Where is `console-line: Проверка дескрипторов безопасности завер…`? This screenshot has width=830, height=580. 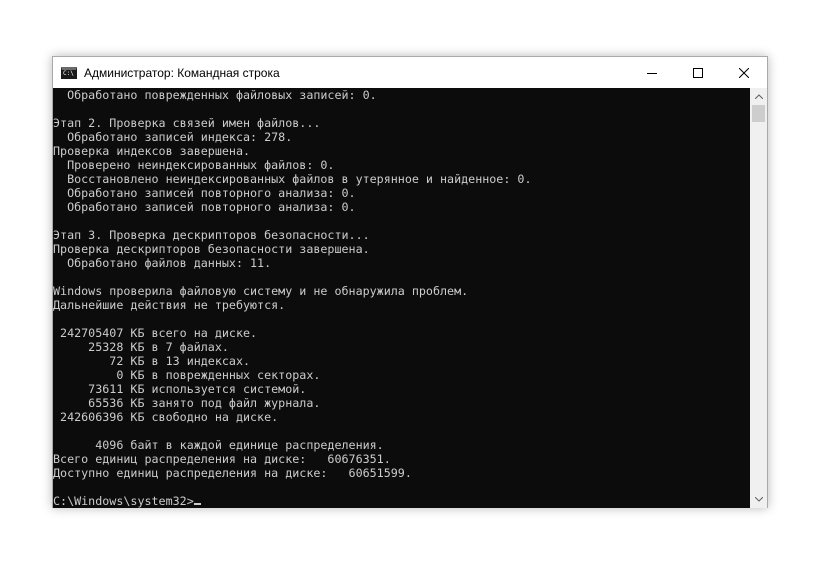 console-line: Проверка дескрипторов безопасности завер… is located at coordinates (211, 249).